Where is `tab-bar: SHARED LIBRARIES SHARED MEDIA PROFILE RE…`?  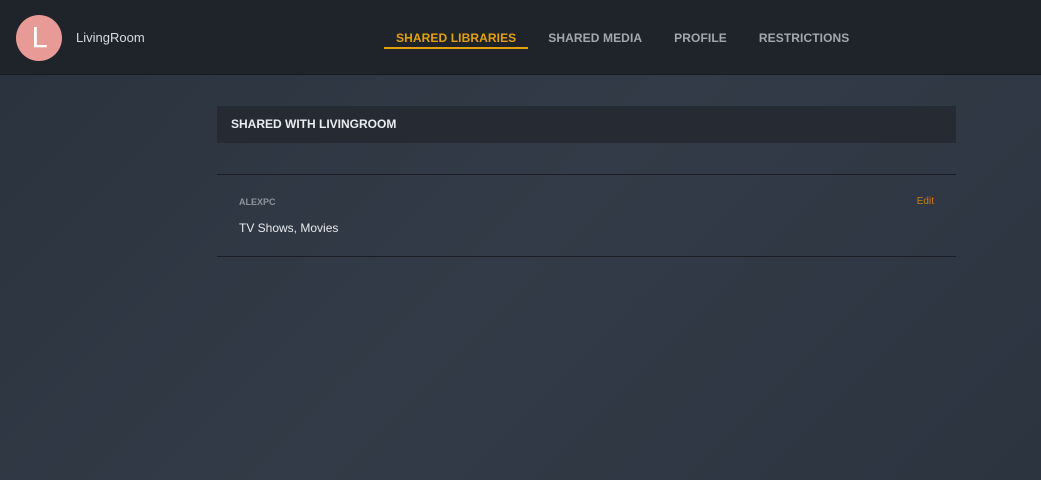 tab-bar: SHARED LIBRARIES SHARED MEDIA PROFILE RE… is located at coordinates (626, 37).